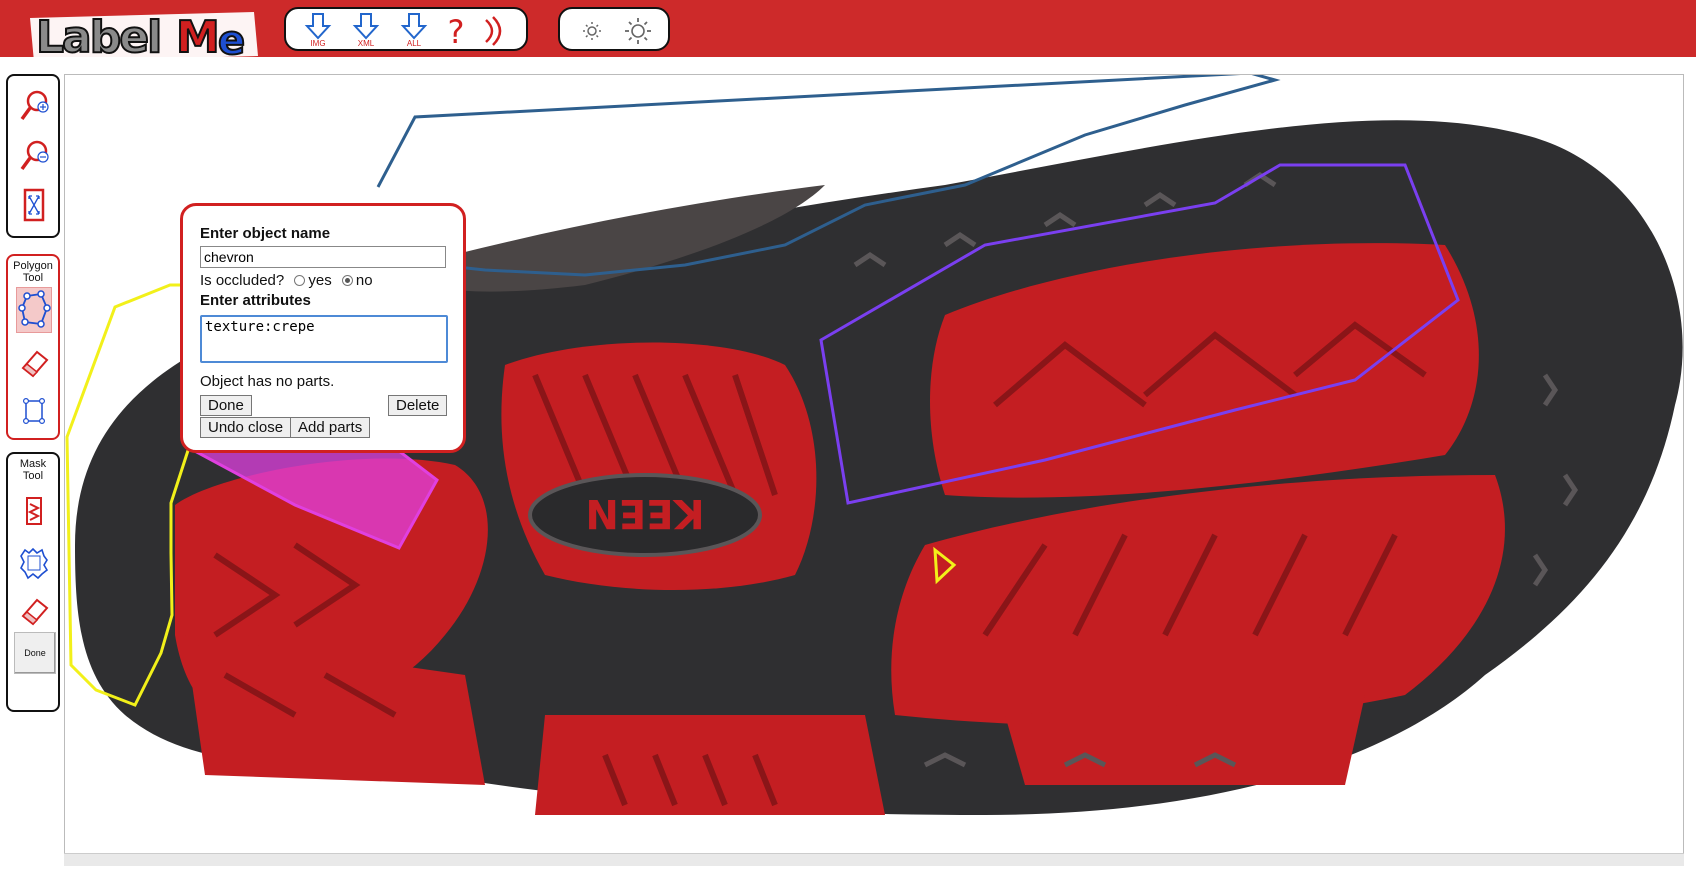 Image resolution: width=1696 pixels, height=869 pixels. I want to click on attributes-textarea: texture:crepe, so click(324, 339).